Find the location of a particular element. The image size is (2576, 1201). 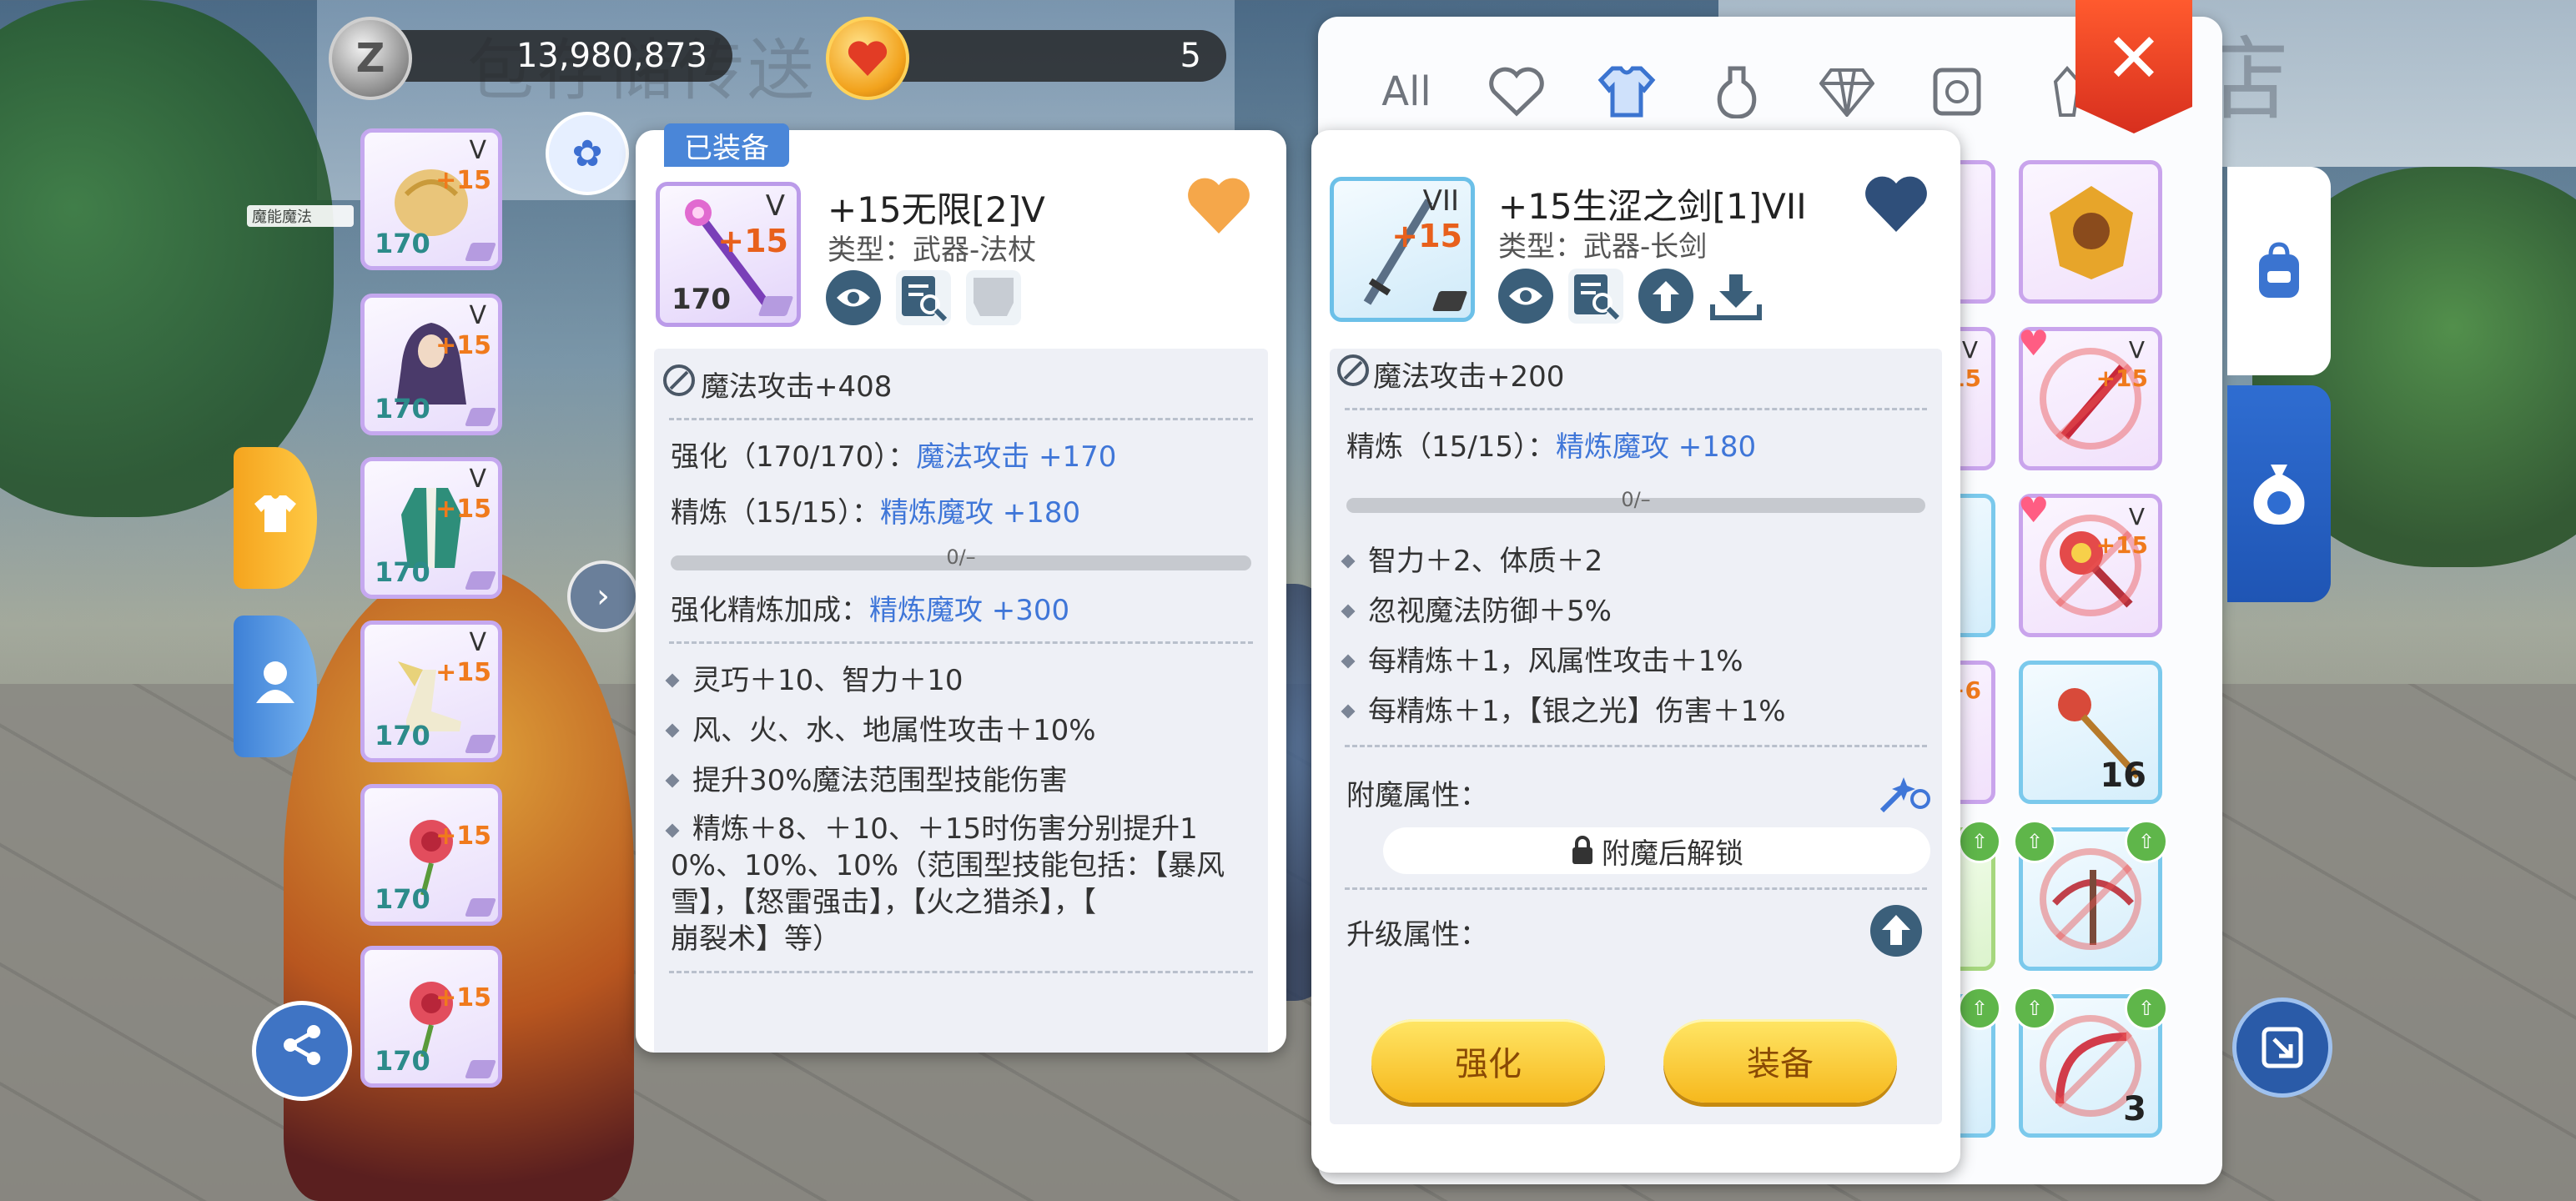

heart-icon is located at coordinates (1516, 92).